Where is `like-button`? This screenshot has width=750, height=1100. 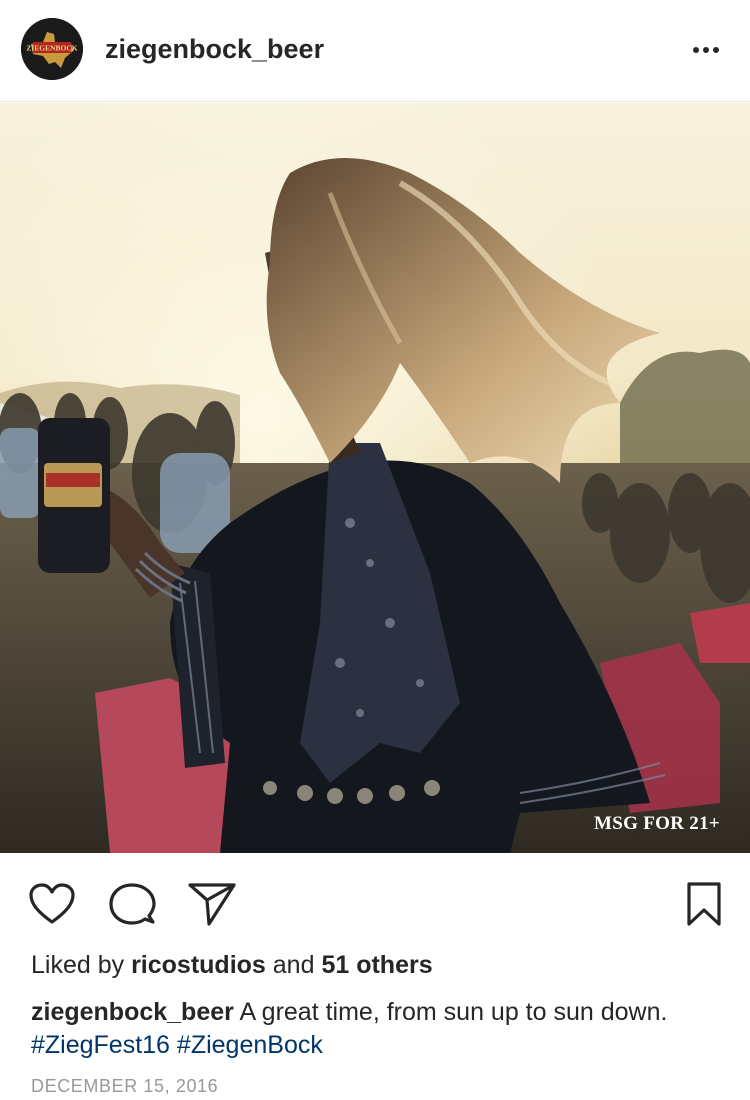 like-button is located at coordinates (52, 904).